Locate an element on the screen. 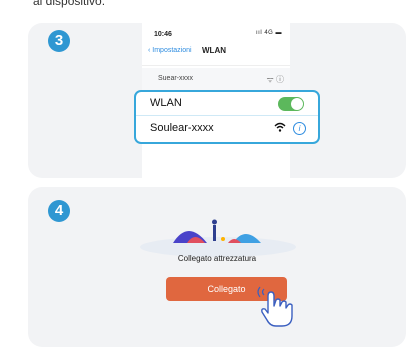  status-icons: ııl 4G ▬ is located at coordinates (268, 33).